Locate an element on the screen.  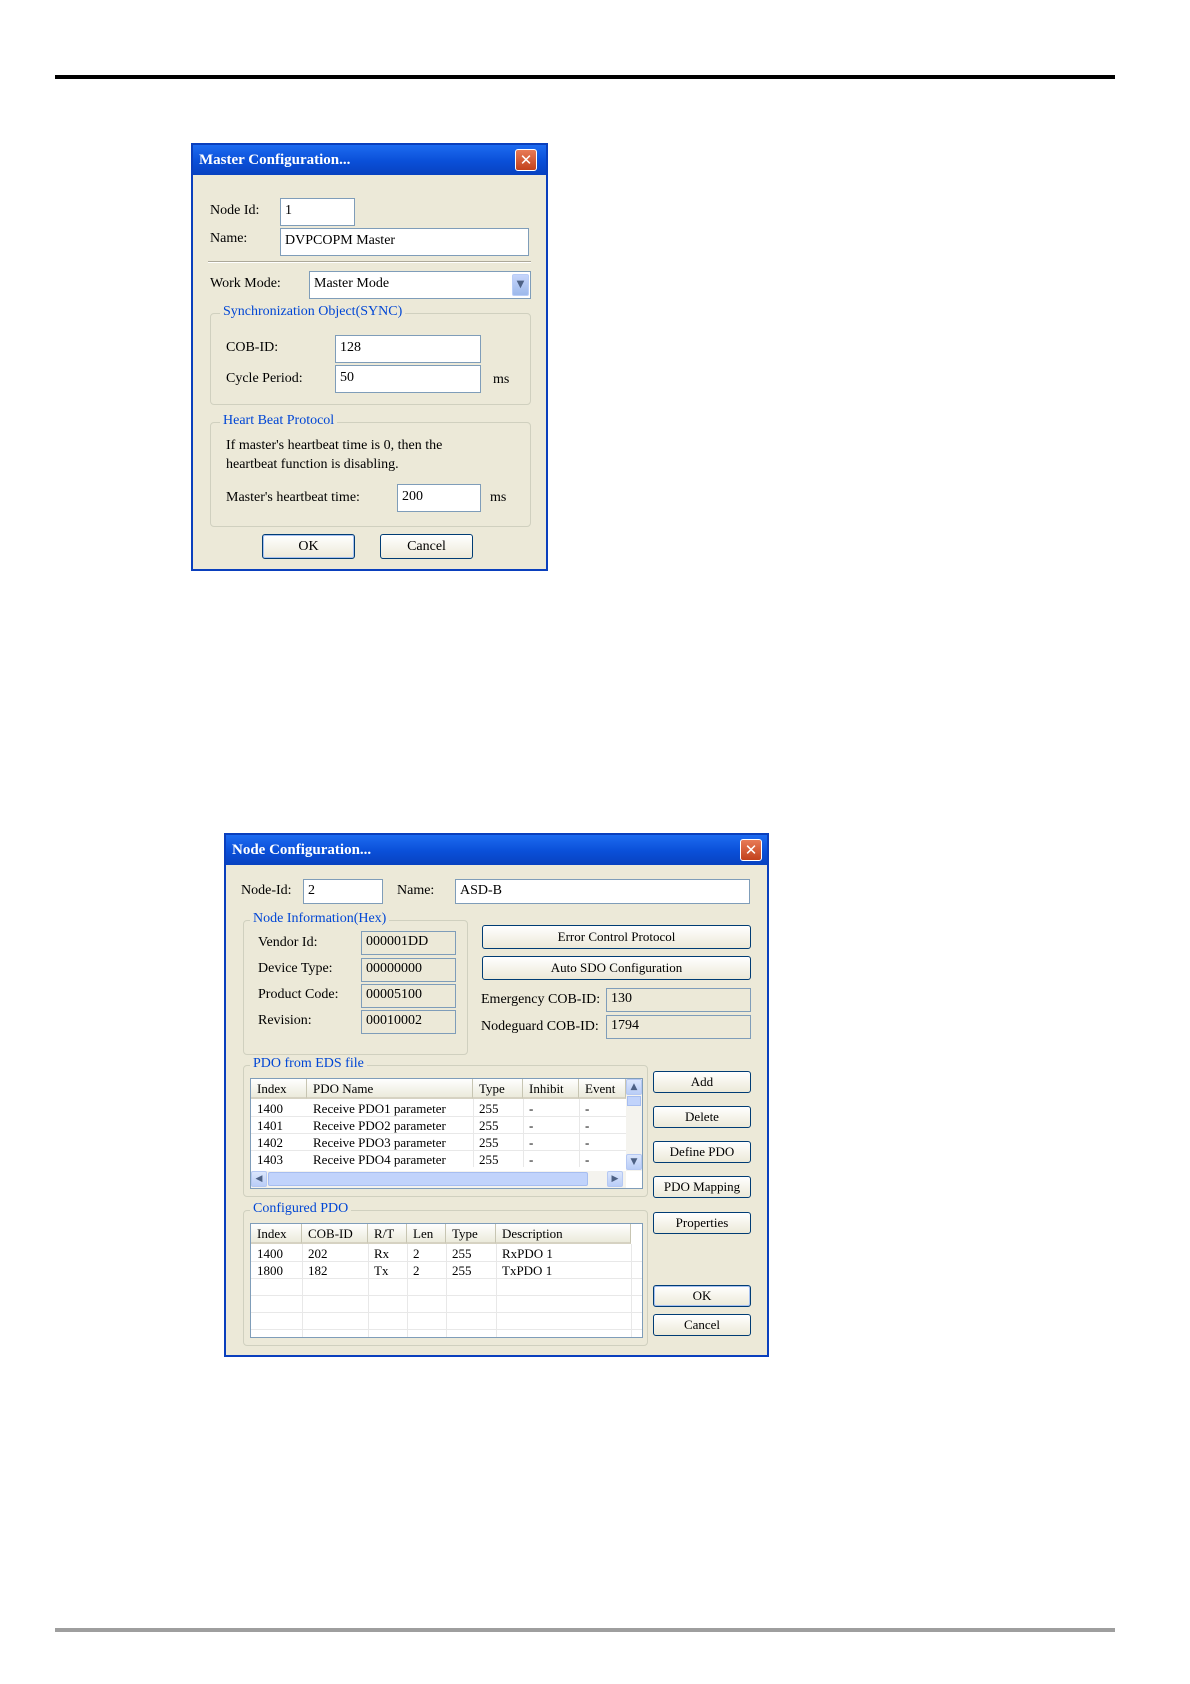
column-header: COB-ID is located at coordinates (335, 1234).